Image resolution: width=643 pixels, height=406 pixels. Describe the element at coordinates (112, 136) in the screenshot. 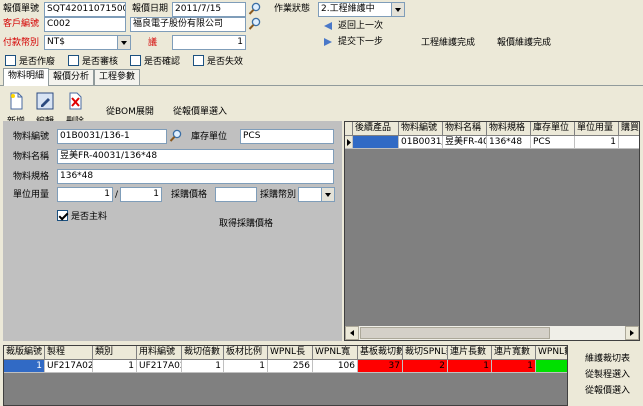

I see `material-no-field: 01B0031/136-1` at that location.